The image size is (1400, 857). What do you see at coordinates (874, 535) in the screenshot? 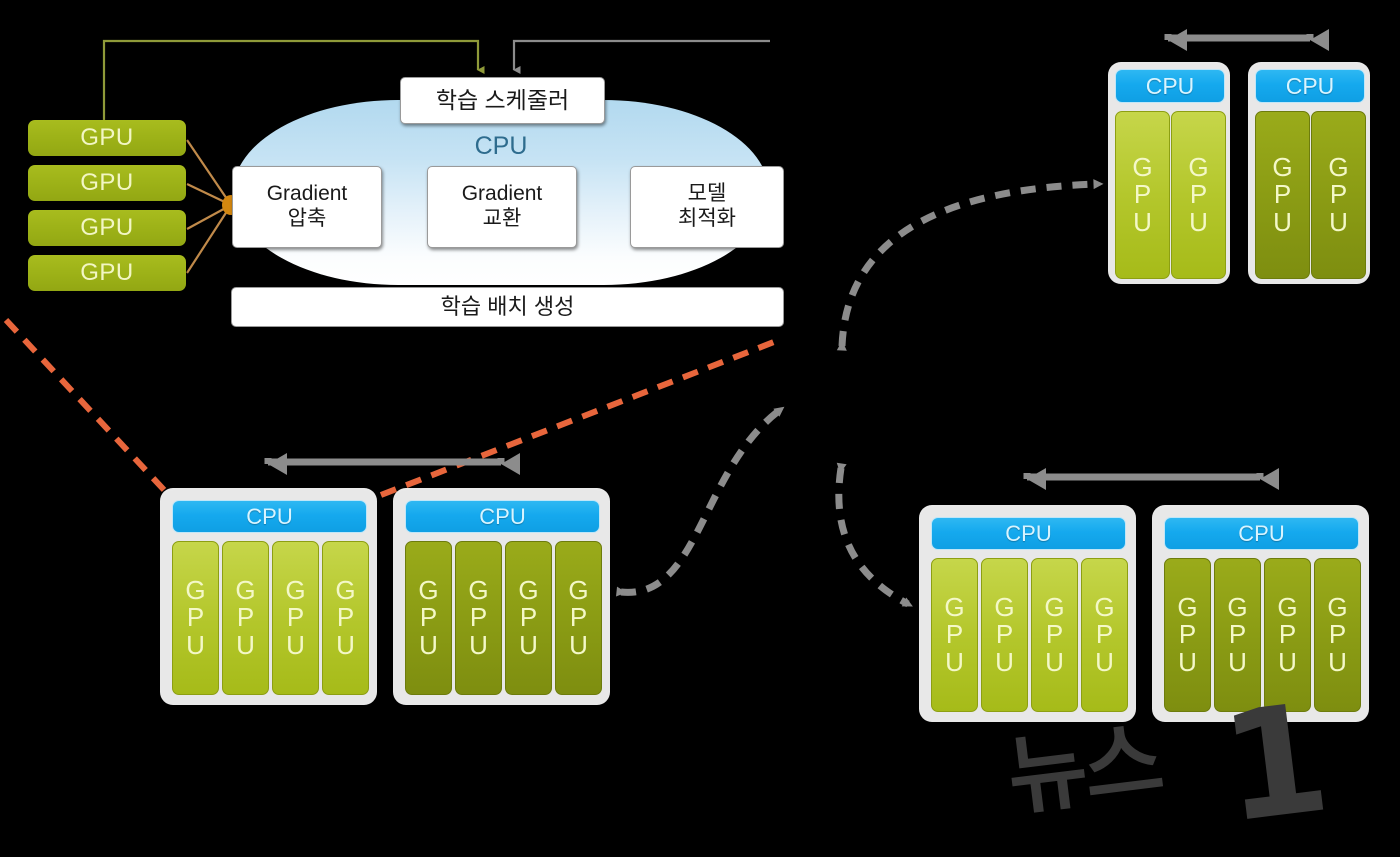
I see `dashed-link-right-vertical` at bounding box center [874, 535].